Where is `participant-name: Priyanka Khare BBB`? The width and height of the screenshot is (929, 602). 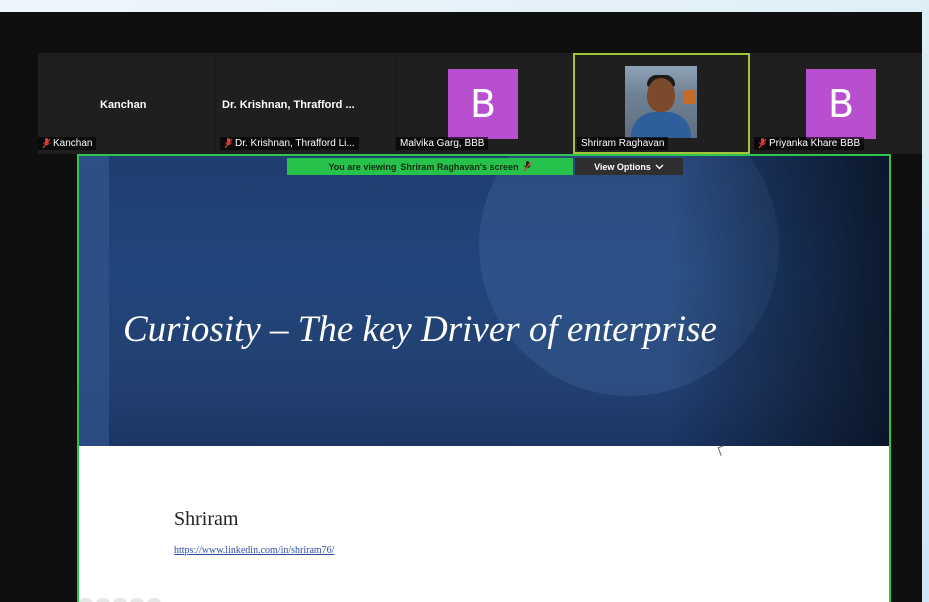 participant-name: Priyanka Khare BBB is located at coordinates (815, 143).